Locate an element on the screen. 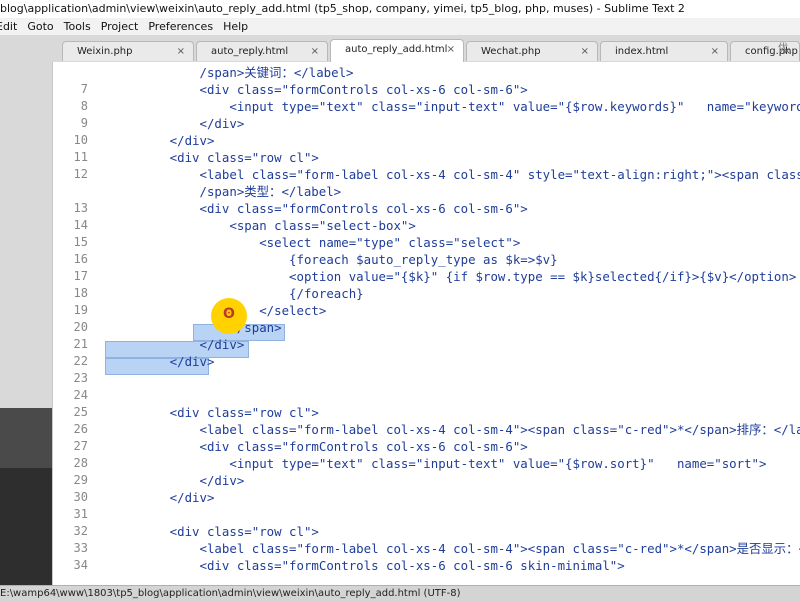 The height and width of the screenshot is (601, 800). line-number: 32 is located at coordinates (80, 531).